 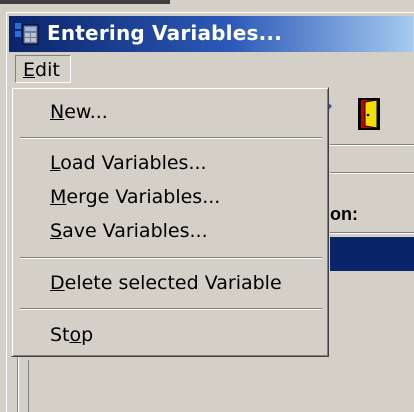 I want to click on panel-border, so click(x=18, y=383).